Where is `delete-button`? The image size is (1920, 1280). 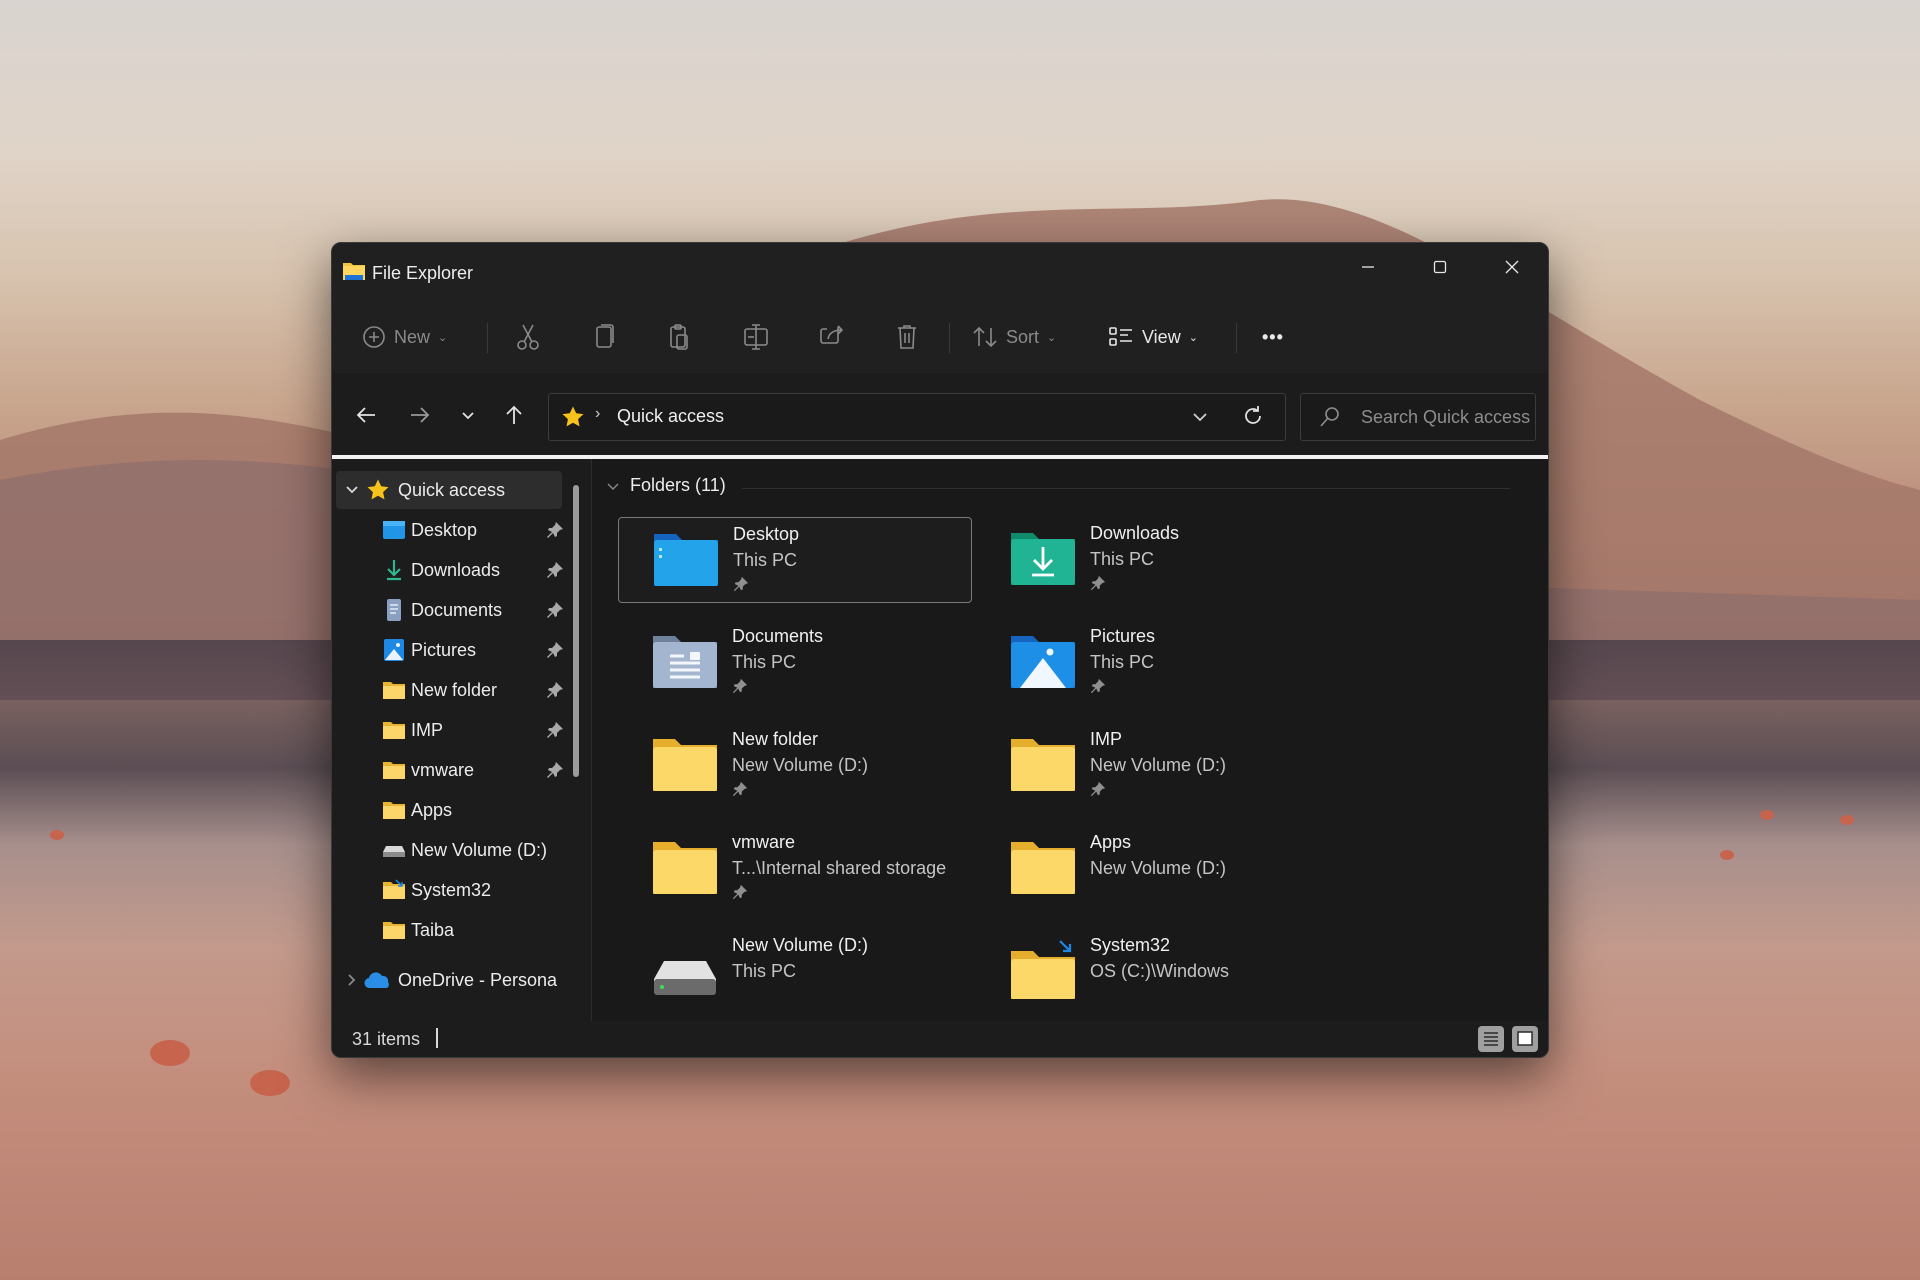
delete-button is located at coordinates (907, 337).